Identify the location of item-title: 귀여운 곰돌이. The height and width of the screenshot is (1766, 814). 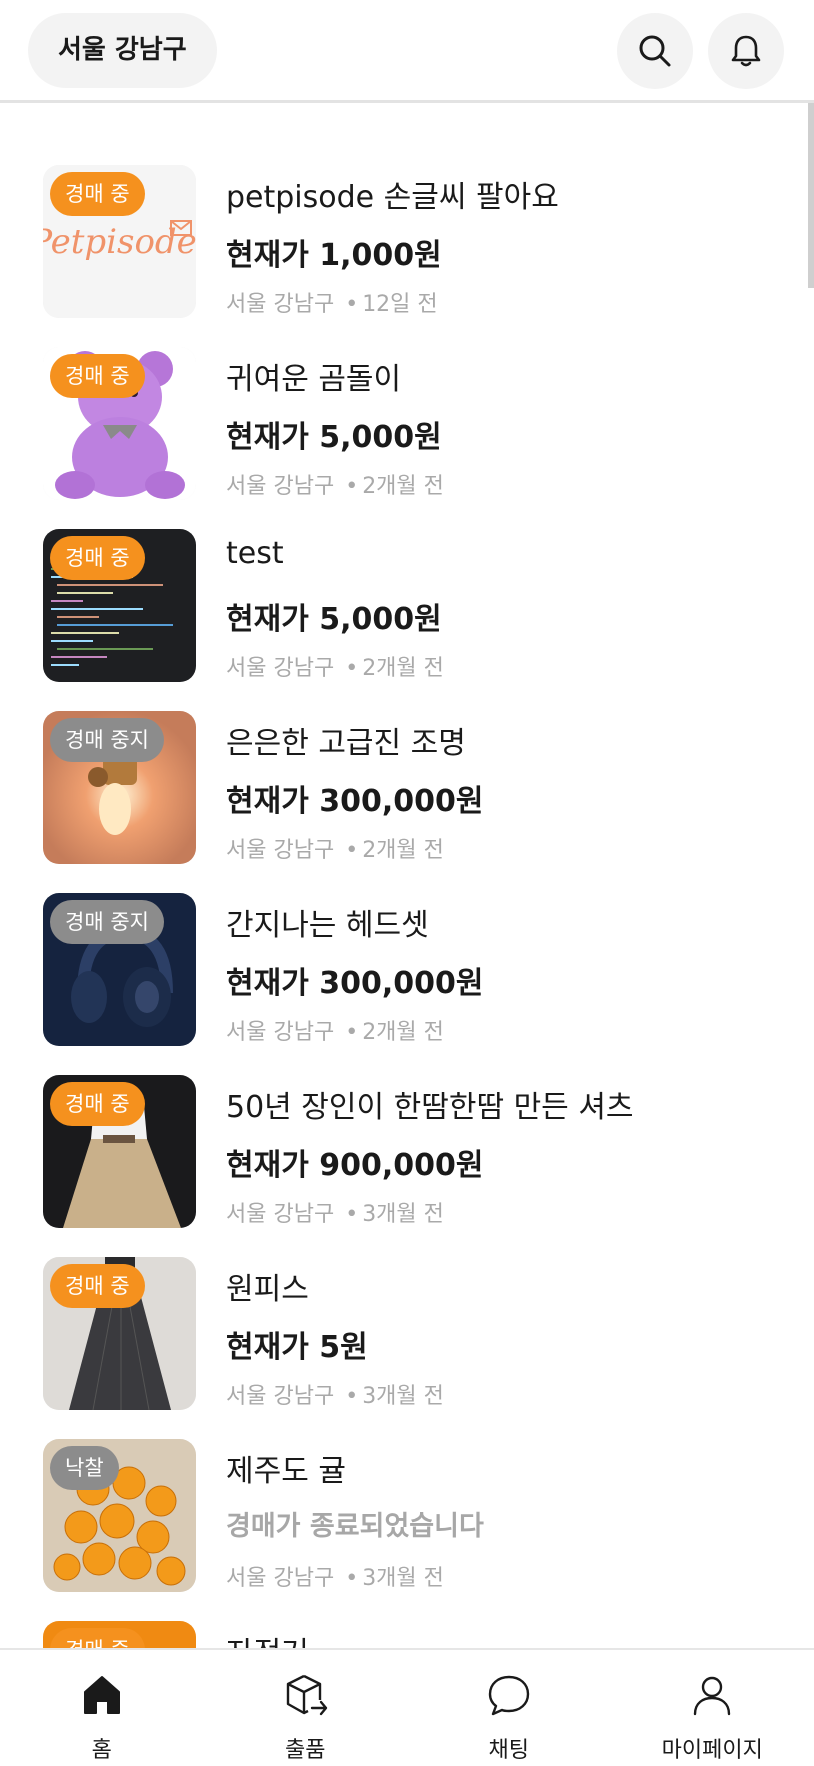
(314, 379).